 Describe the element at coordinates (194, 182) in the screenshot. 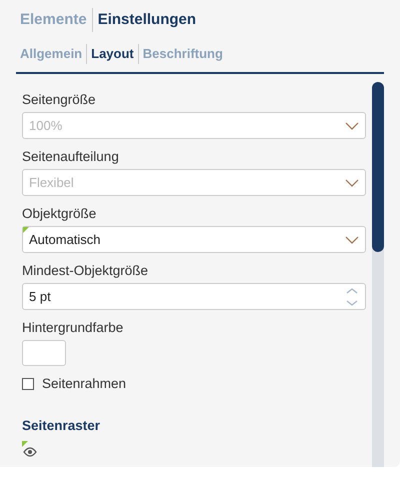

I see `dropdown: Flexibel` at that location.